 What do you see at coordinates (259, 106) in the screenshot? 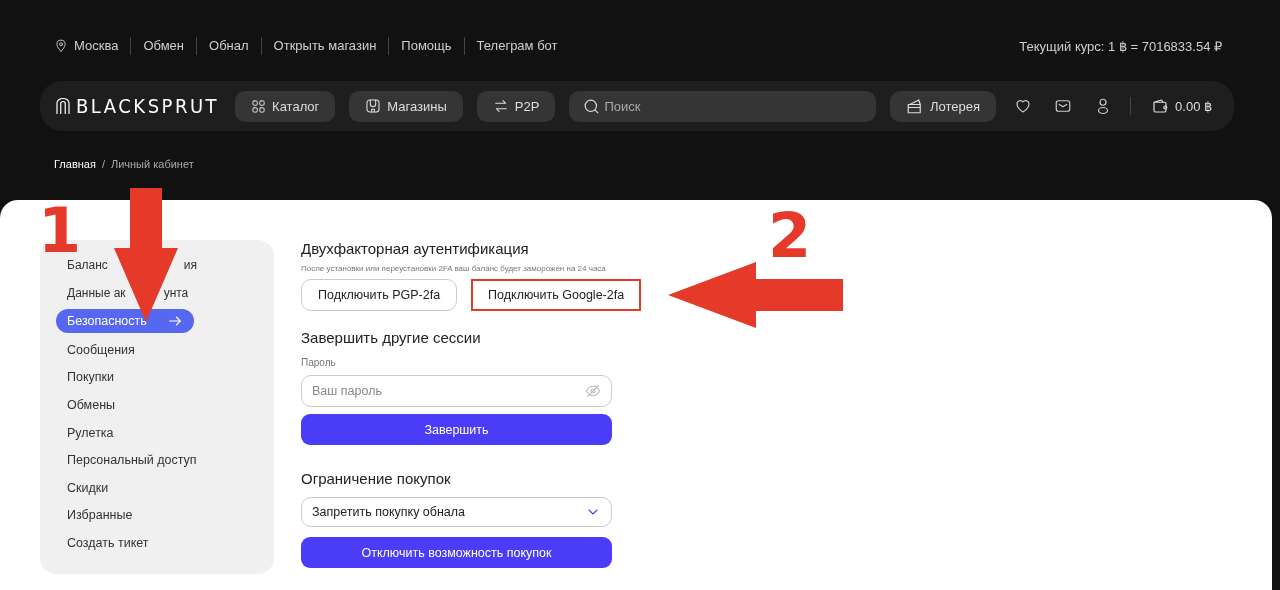
I see `grid-icon` at bounding box center [259, 106].